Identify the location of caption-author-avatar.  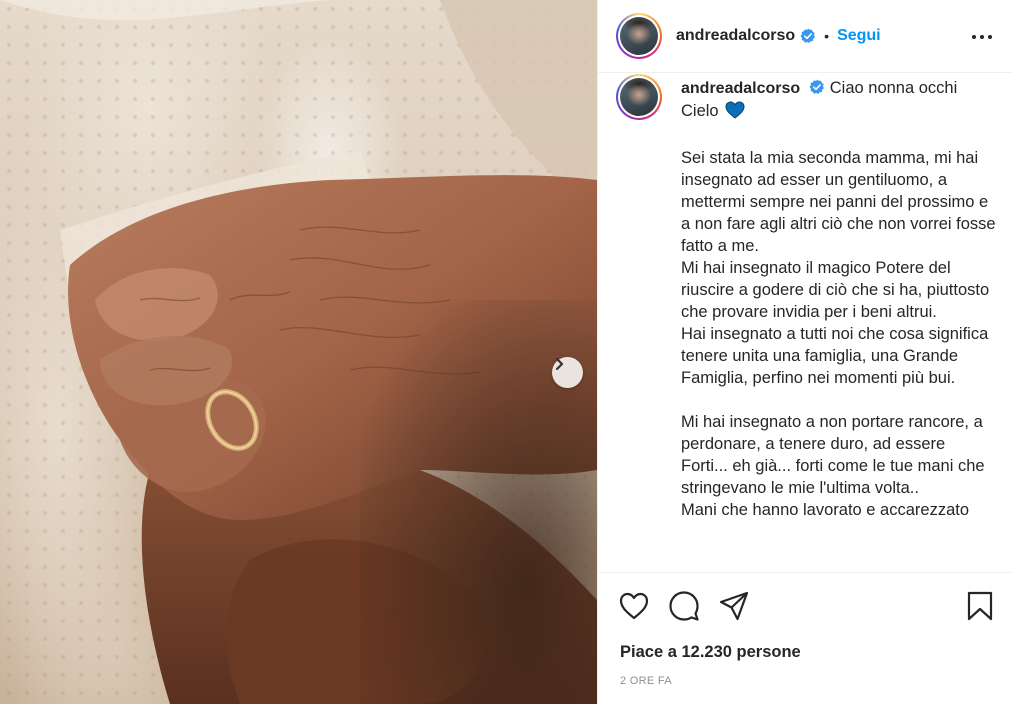
(639, 97).